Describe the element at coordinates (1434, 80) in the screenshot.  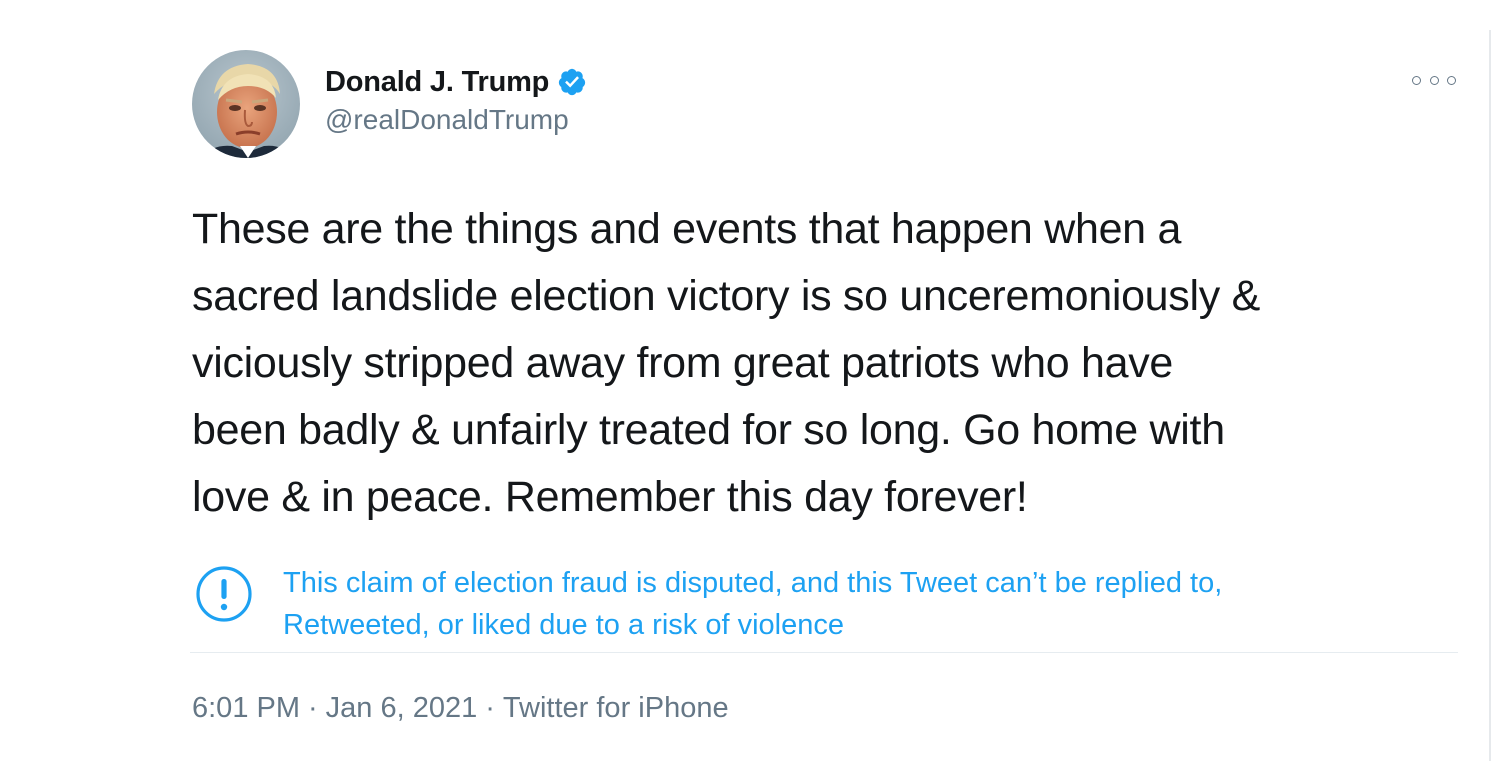
I see `more-options-icon` at that location.